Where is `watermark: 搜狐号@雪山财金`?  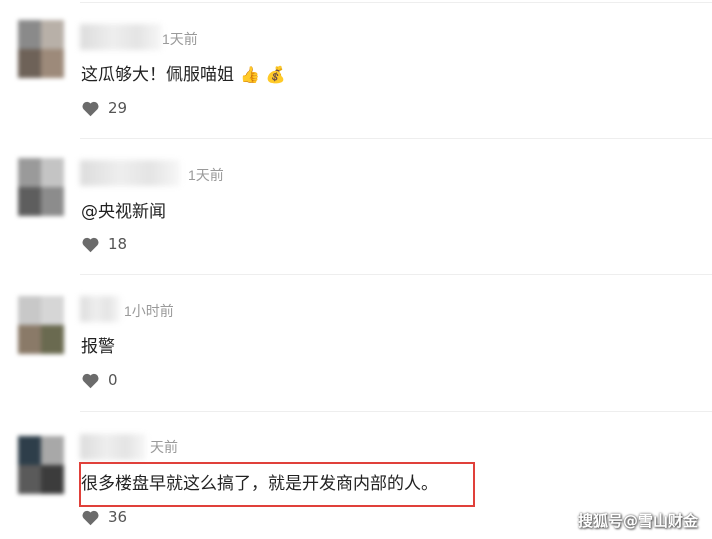 watermark: 搜狐号@雪山财金 is located at coordinates (637, 521).